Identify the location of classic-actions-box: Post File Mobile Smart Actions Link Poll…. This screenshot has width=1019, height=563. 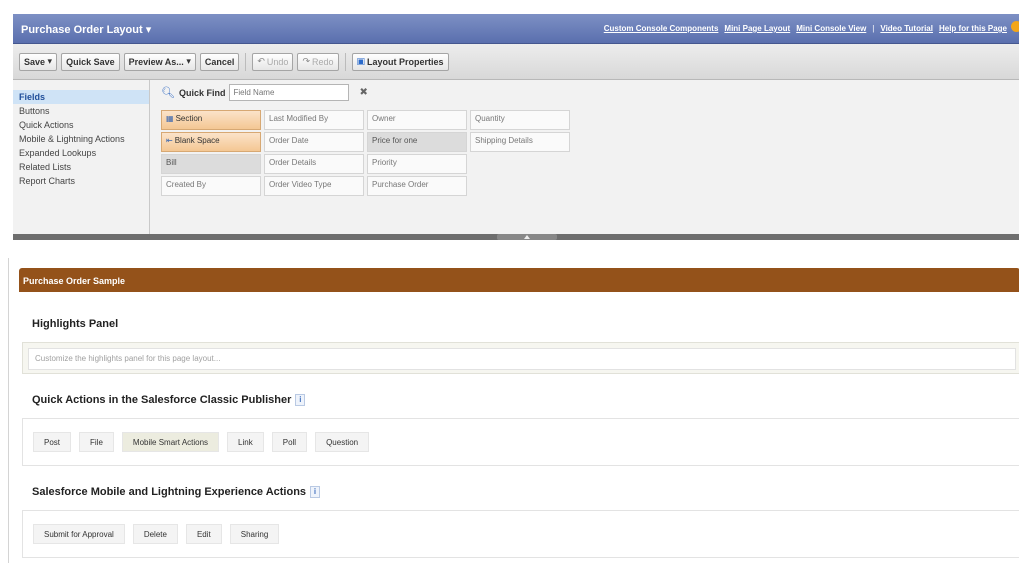
(520, 442).